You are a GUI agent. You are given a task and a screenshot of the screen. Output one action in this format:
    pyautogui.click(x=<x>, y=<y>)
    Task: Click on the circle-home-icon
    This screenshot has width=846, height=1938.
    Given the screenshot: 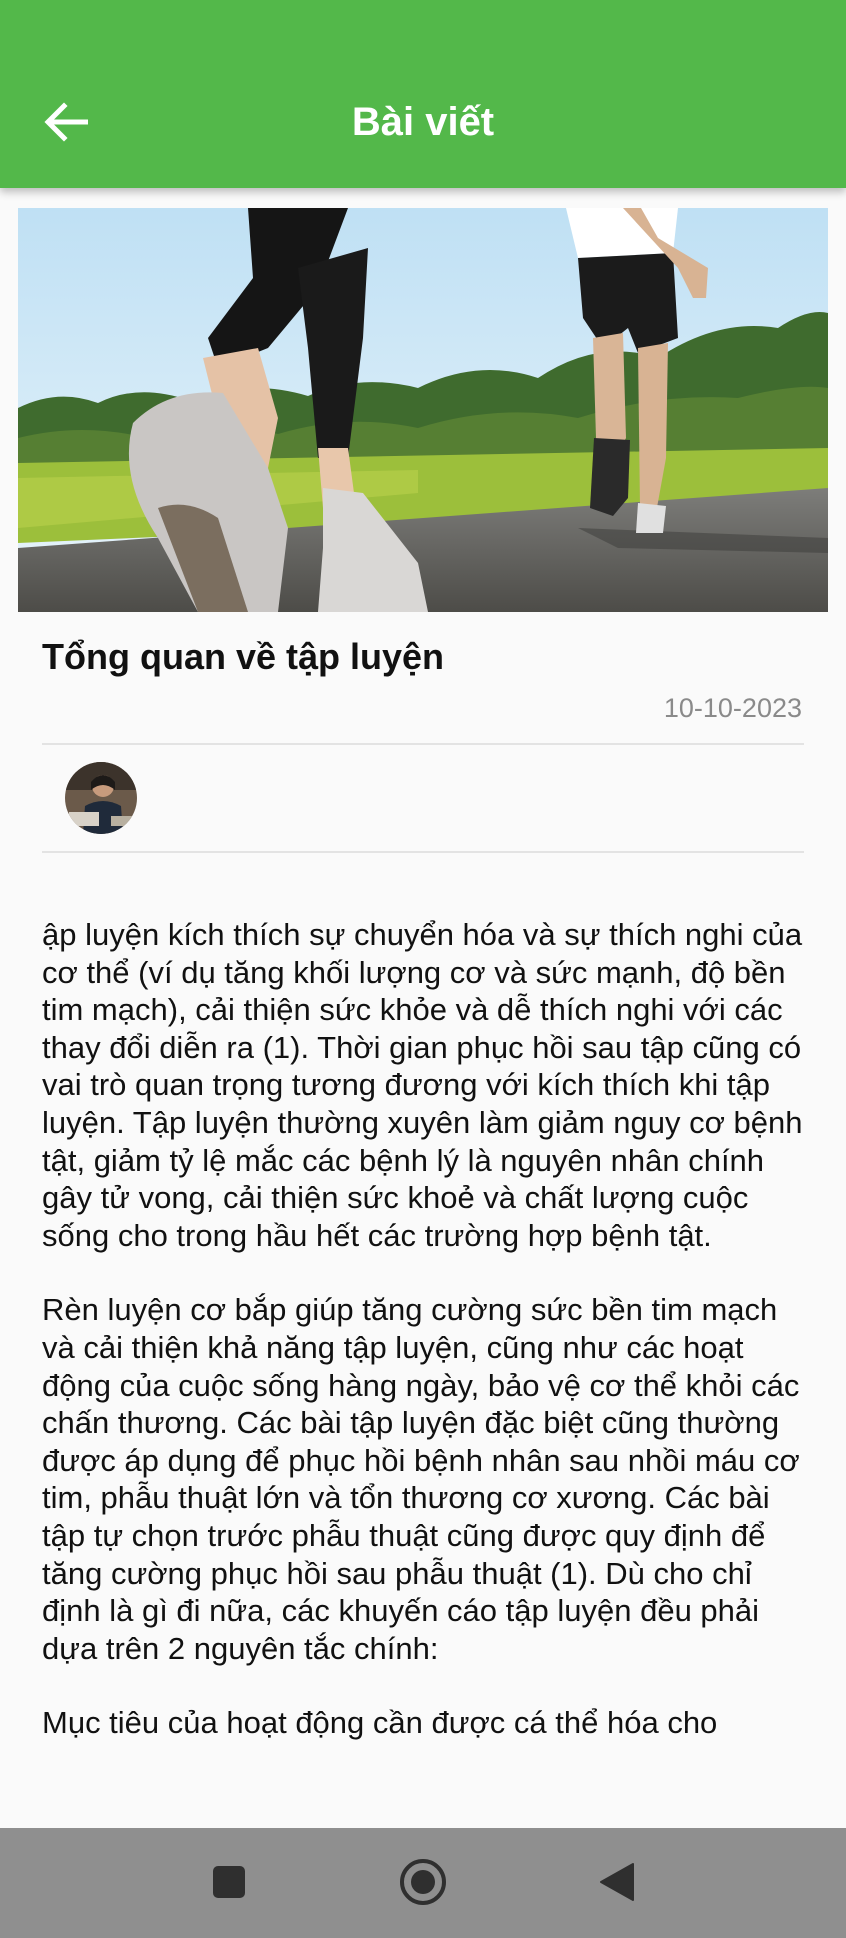 What is the action you would take?
    pyautogui.click(x=423, y=1882)
    